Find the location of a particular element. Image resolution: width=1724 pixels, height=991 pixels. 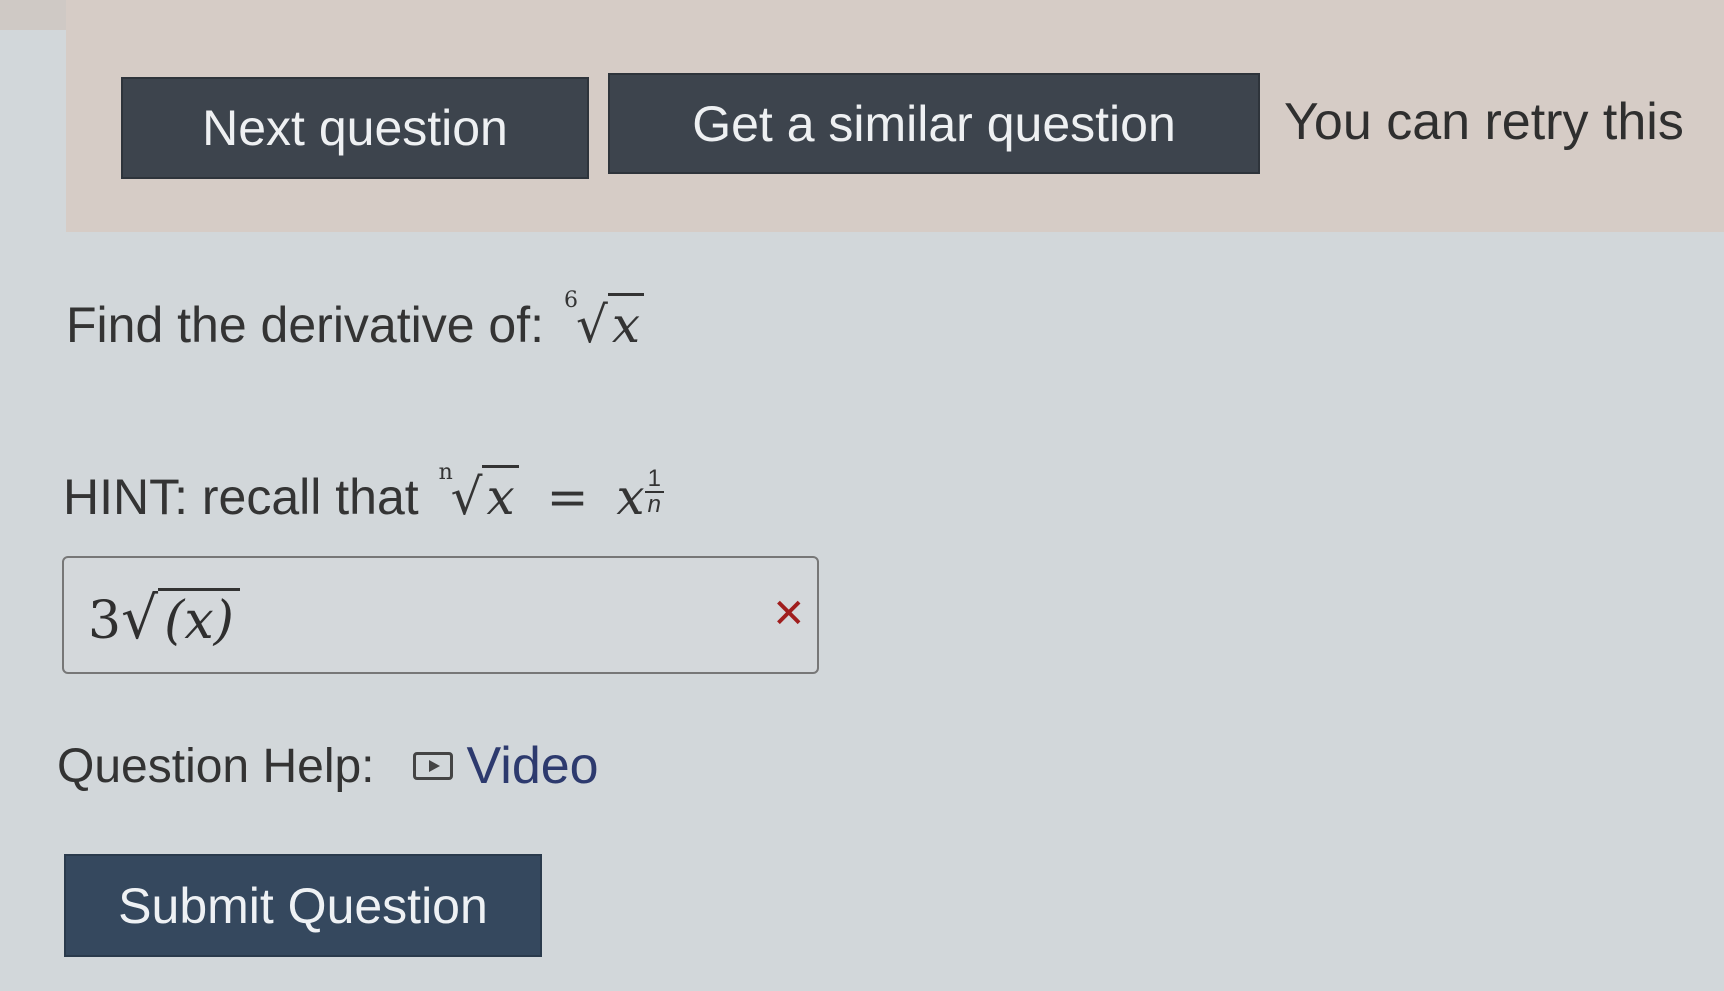

similar-question-label: Get a similar question is located at coordinates (934, 123).